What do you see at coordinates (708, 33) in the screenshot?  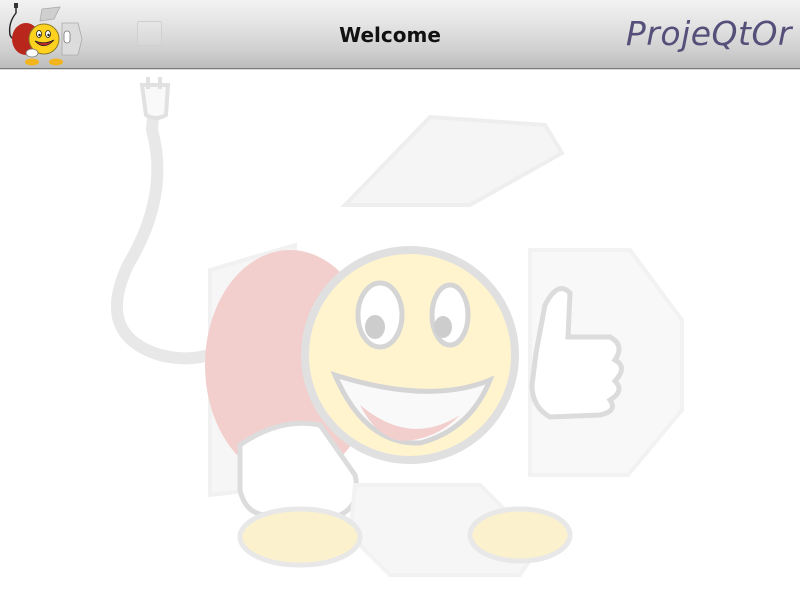 I see `brand-name: ProjeQtOr` at bounding box center [708, 33].